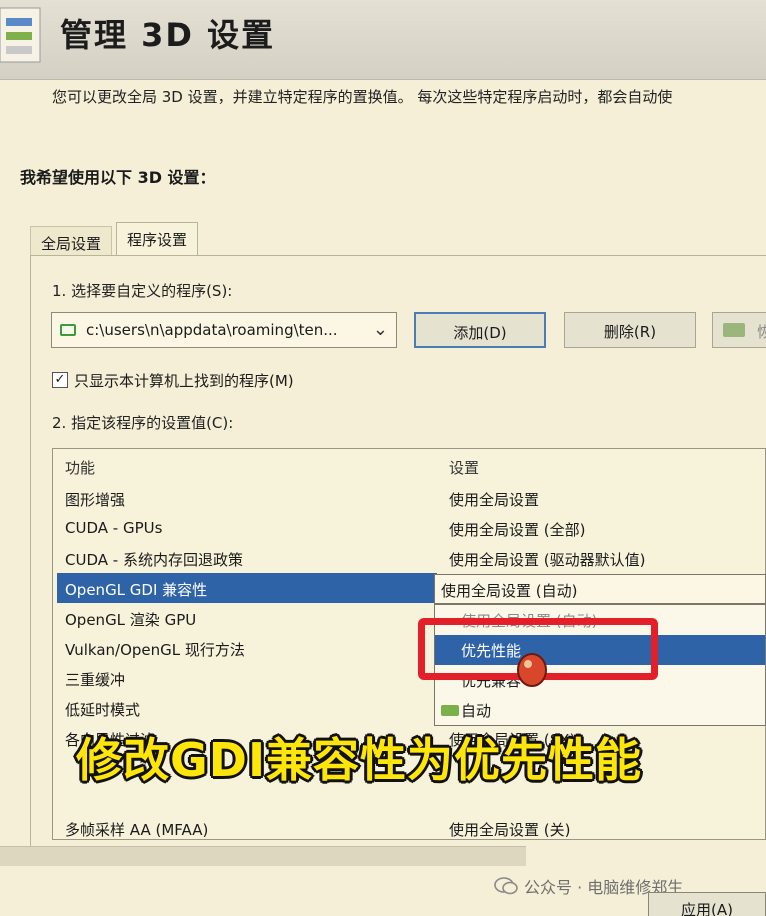 The height and width of the screenshot is (916, 766). I want to click on restore-button-label: 恢, so click(761, 332).